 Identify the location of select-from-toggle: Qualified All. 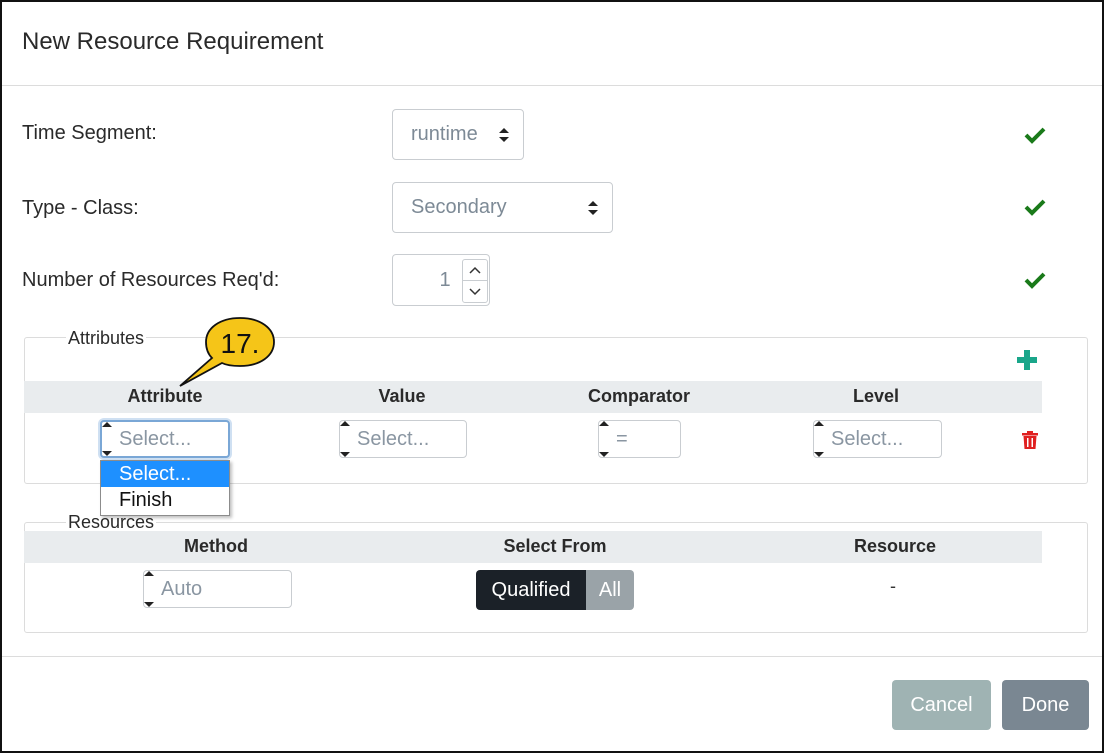
(555, 590).